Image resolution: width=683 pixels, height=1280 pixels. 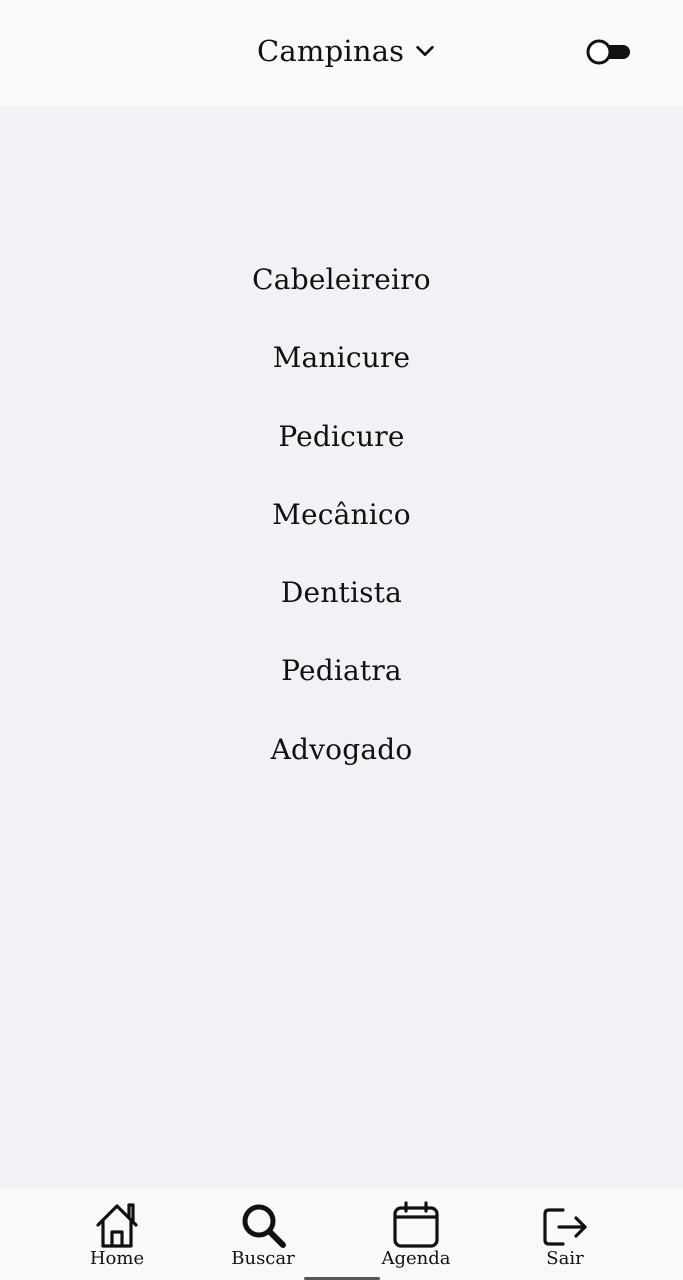 What do you see at coordinates (263, 1258) in the screenshot?
I see `nav-label-buscar: Buscar` at bounding box center [263, 1258].